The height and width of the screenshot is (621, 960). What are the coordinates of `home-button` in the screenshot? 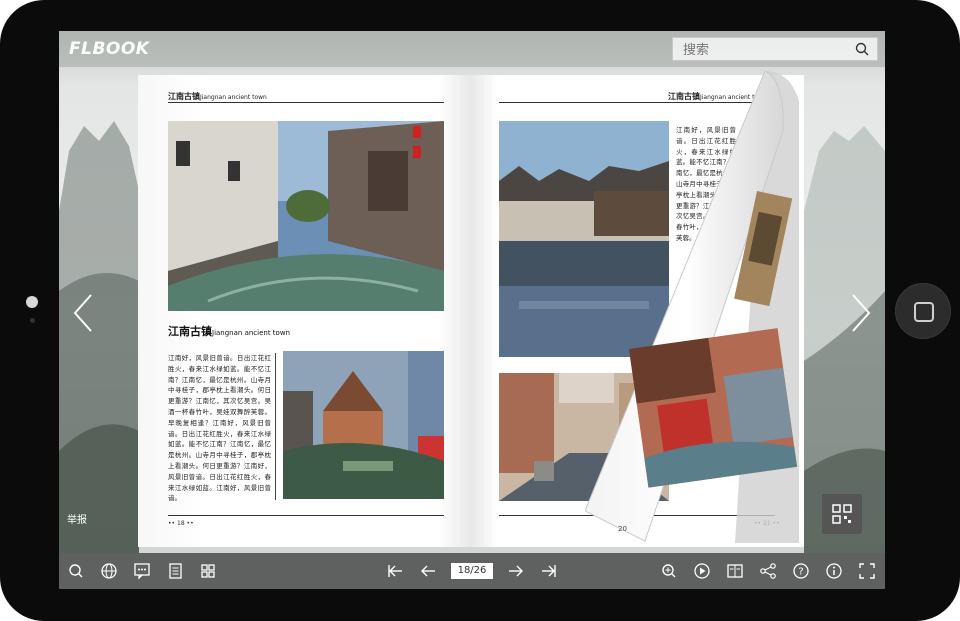 It's located at (923, 311).